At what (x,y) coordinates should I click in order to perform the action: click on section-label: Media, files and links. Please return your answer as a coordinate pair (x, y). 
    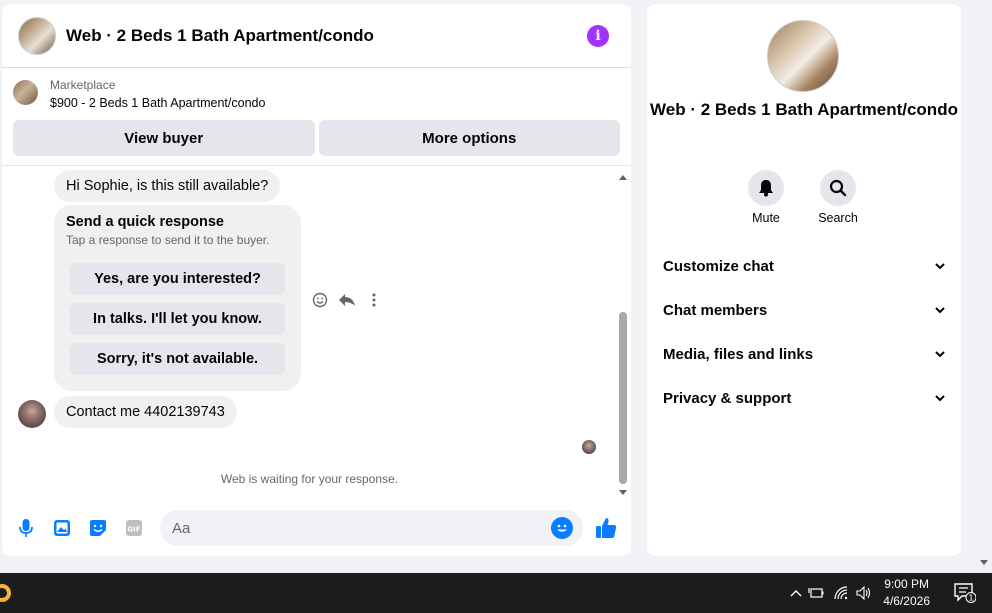
    Looking at the image, I should click on (738, 354).